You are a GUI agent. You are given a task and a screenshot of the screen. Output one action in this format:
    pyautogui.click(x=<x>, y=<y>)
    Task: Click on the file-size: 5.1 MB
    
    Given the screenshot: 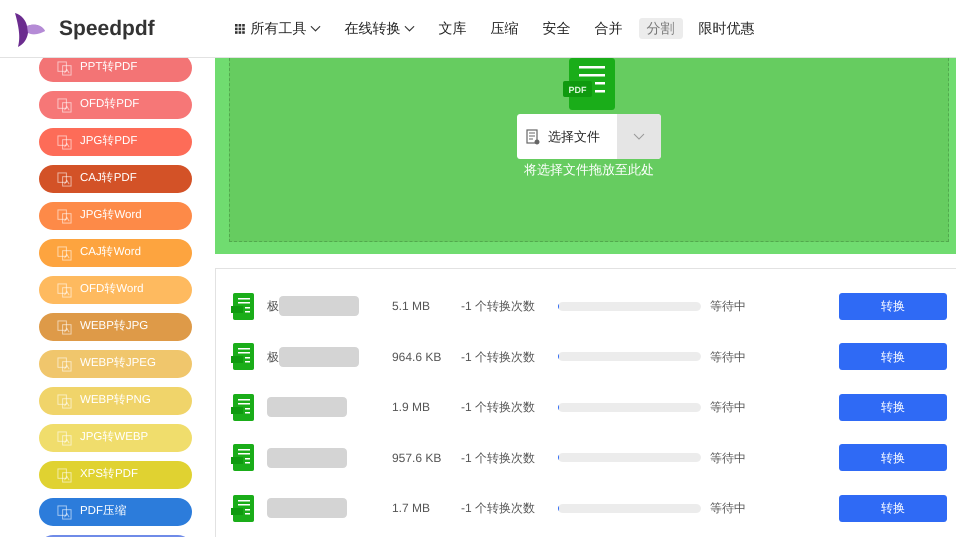 What is the action you would take?
    pyautogui.click(x=412, y=307)
    